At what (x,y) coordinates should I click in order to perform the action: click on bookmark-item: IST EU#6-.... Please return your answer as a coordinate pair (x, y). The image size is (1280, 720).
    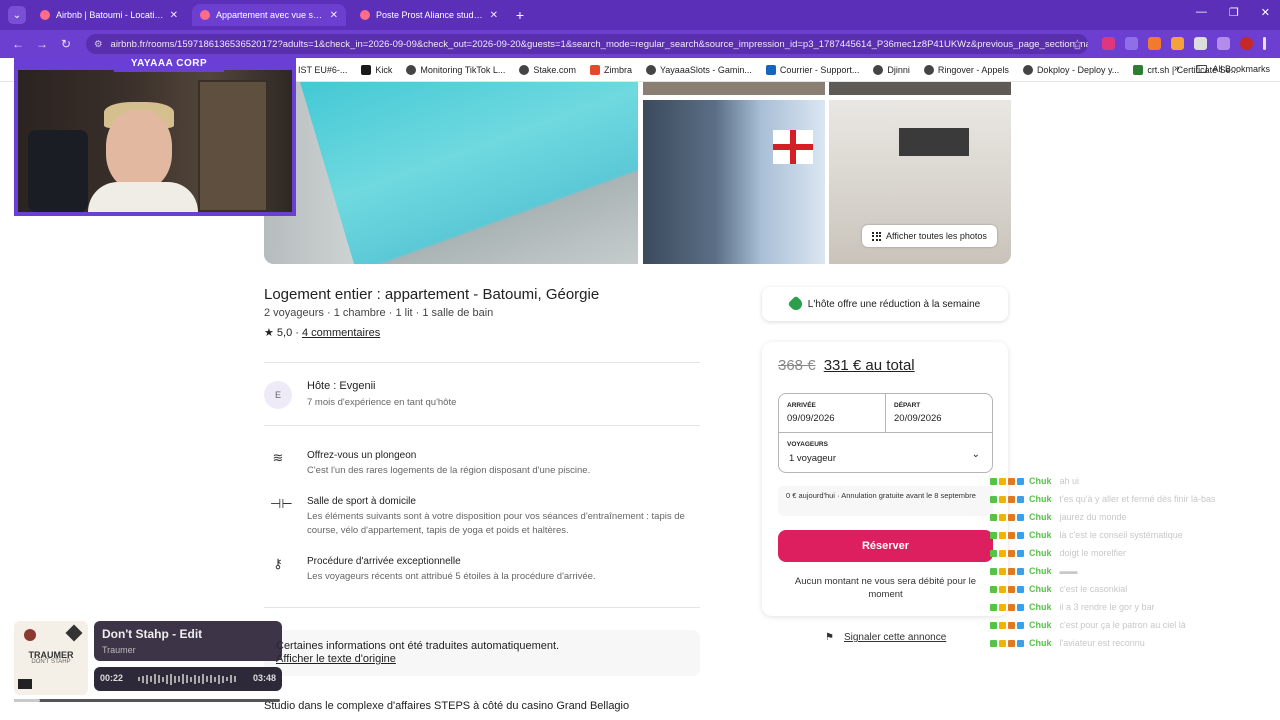
    Looking at the image, I should click on (322, 70).